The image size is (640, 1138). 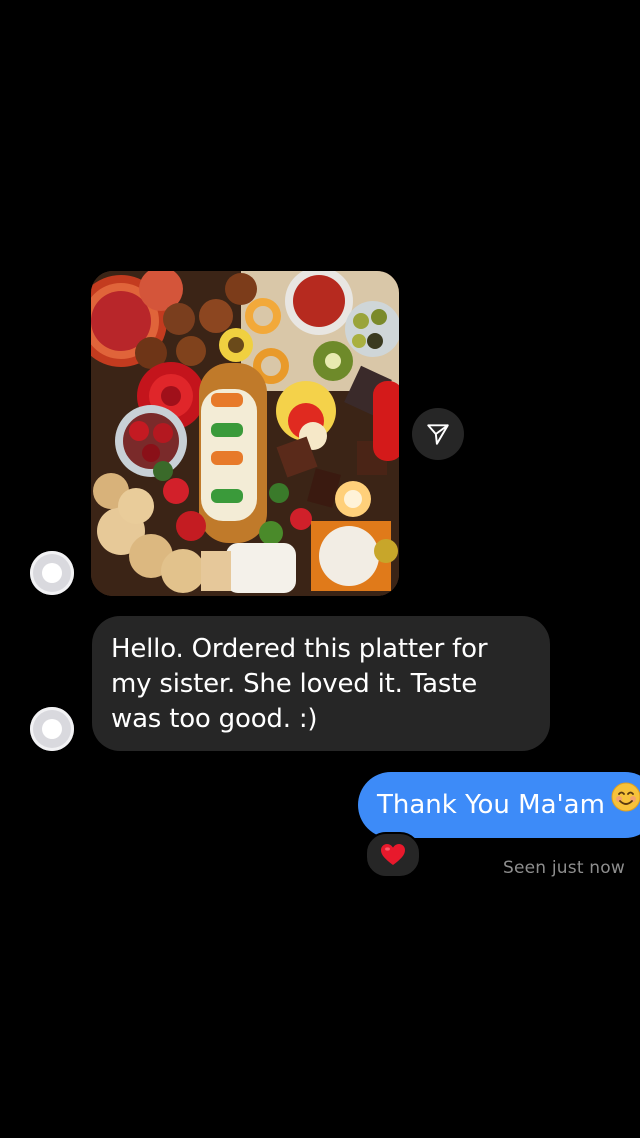 I want to click on smiling-face-icon, so click(x=625, y=804).